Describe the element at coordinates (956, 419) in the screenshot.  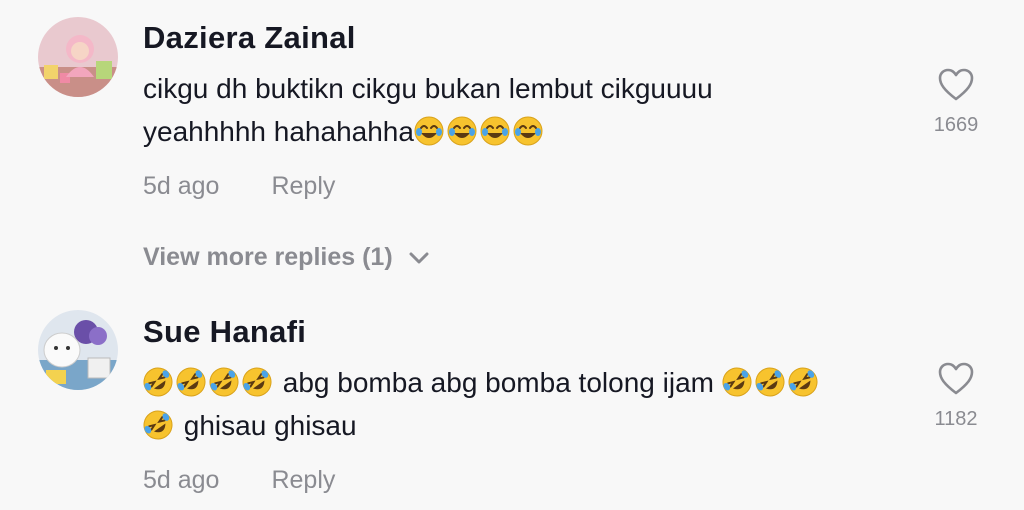
I see `like-count: 1182` at that location.